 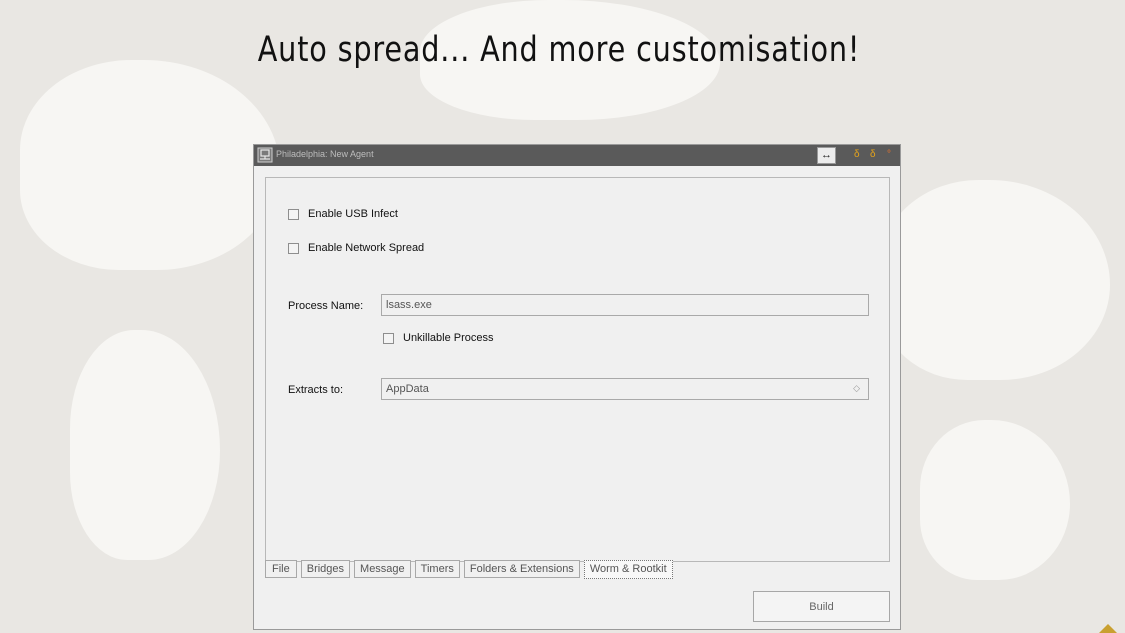 I want to click on usb-infect-checkbox: Enable USB Infect, so click(x=343, y=214).